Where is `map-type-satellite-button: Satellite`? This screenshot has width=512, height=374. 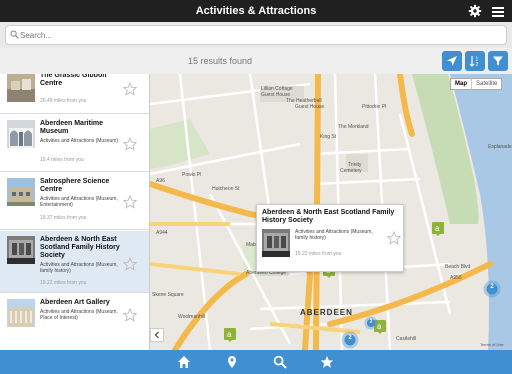
map-type-satellite-button: Satellite is located at coordinates (486, 84).